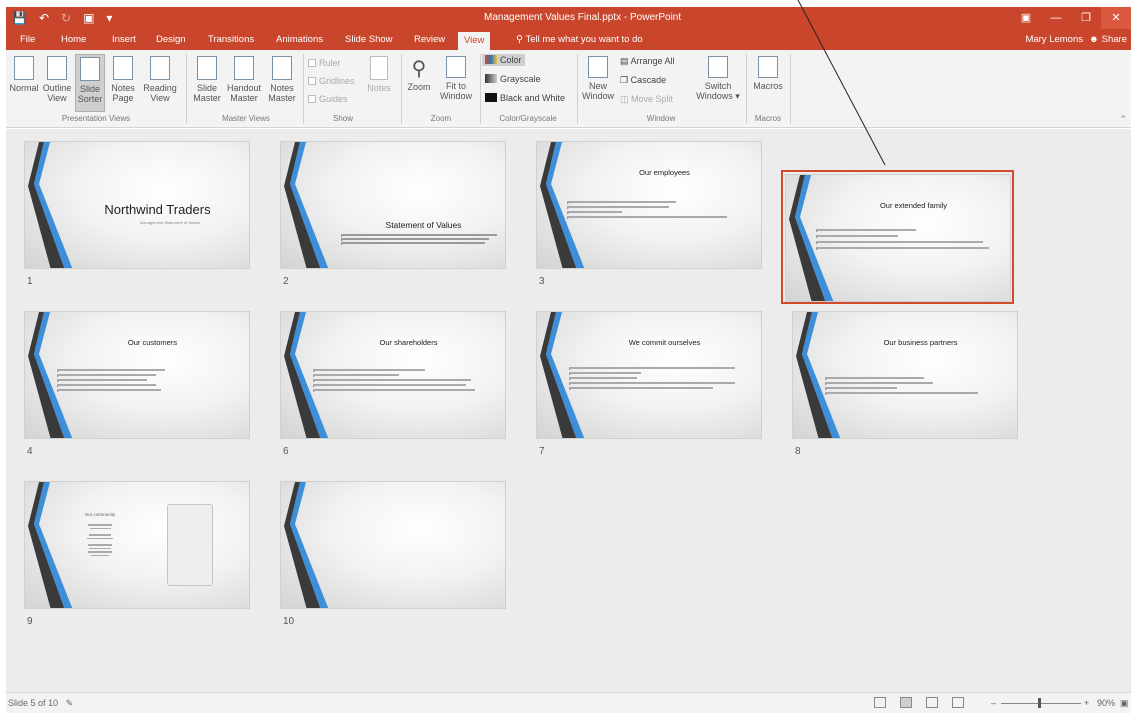 The image size is (1131, 713). I want to click on status-bar: Slide 5 of 10 ✎ – + 90% ▣, so click(568, 702).